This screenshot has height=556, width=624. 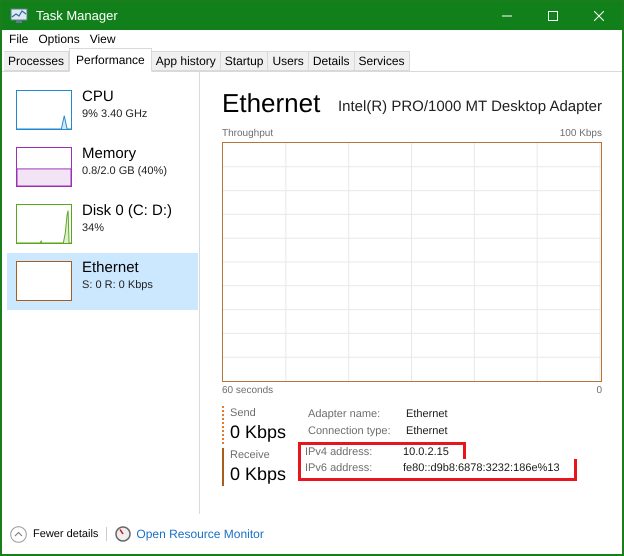 What do you see at coordinates (248, 391) in the screenshot?
I see `graph-span: 60 seconds` at bounding box center [248, 391].